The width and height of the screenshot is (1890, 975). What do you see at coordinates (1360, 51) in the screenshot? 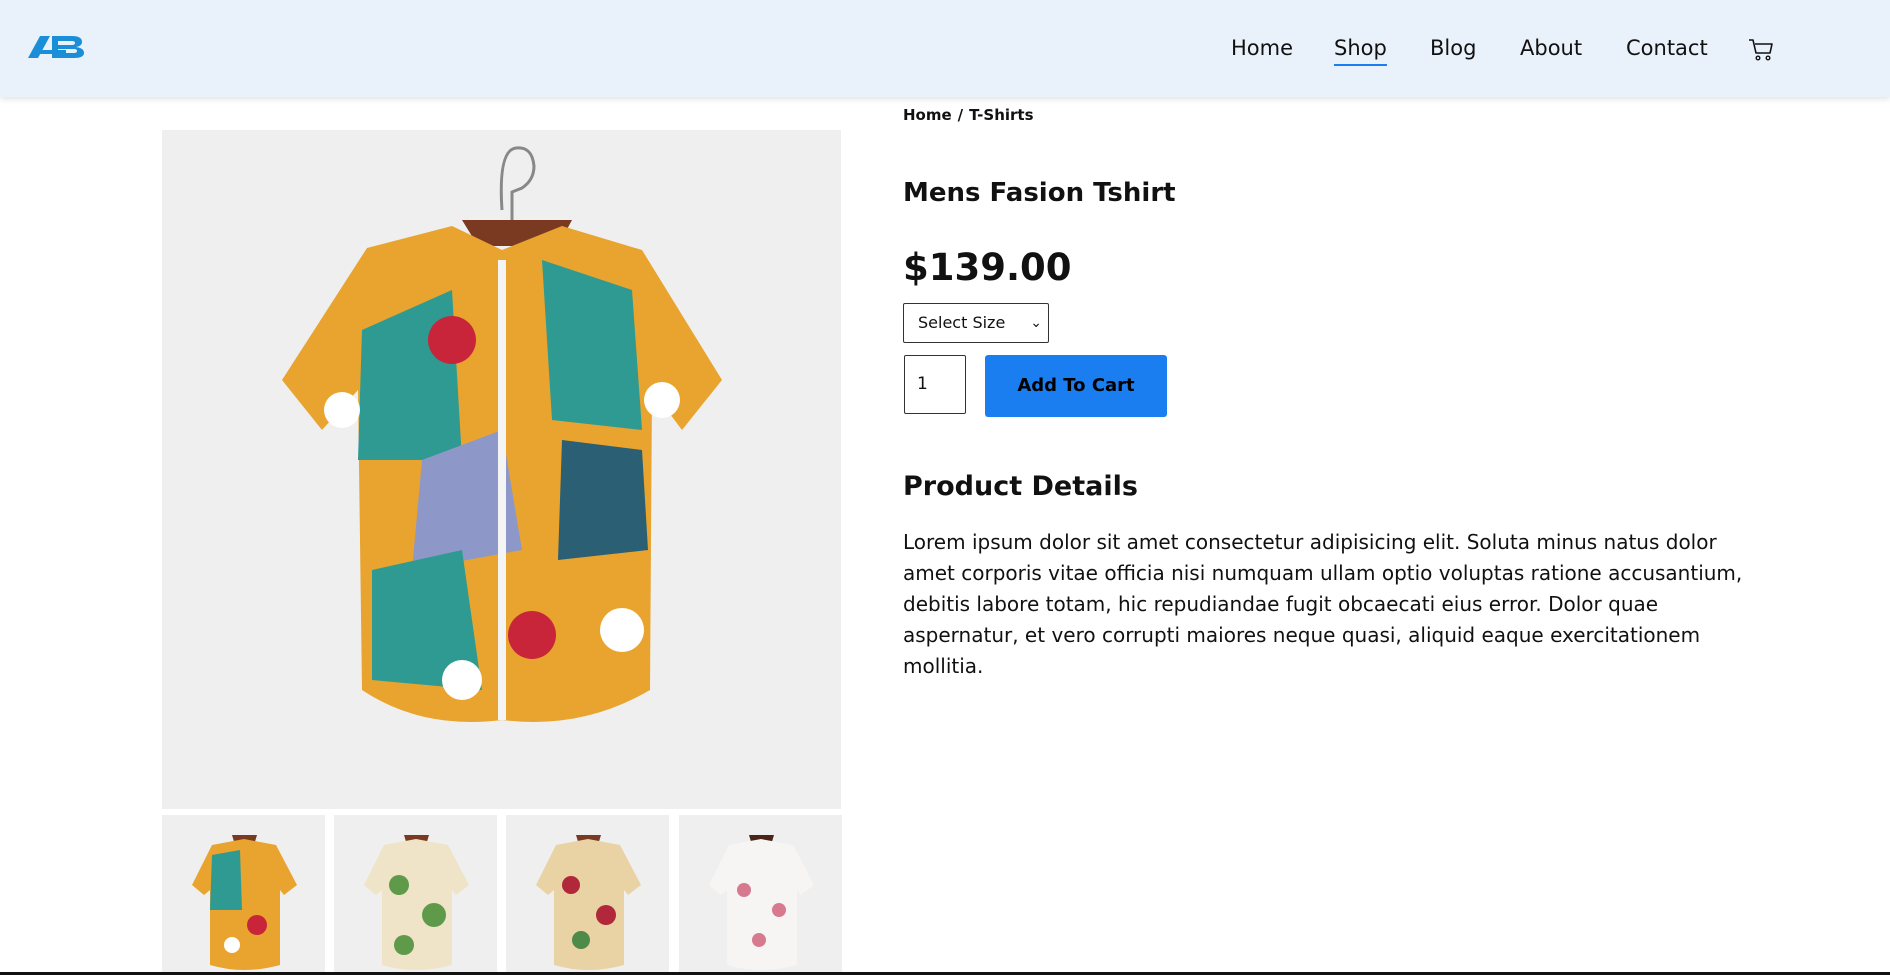
I see `nav-shop: Shop` at bounding box center [1360, 51].